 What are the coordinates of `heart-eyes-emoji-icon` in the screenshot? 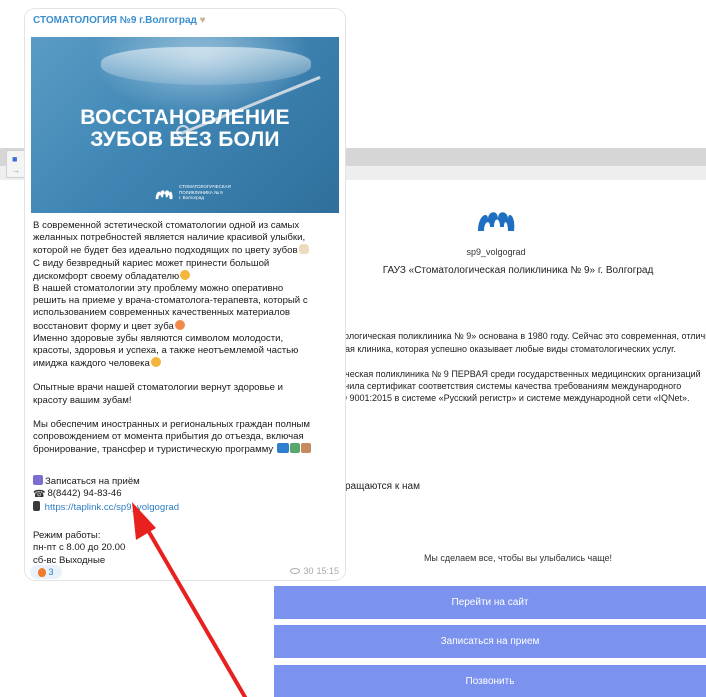 It's located at (179, 324).